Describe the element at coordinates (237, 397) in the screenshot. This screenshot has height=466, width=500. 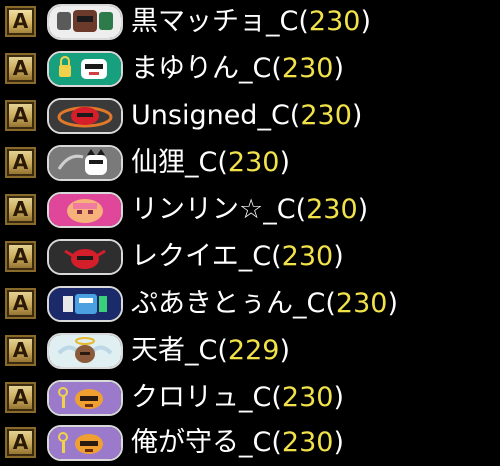
I see `member-name-label: クロリュ_C(230)` at that location.